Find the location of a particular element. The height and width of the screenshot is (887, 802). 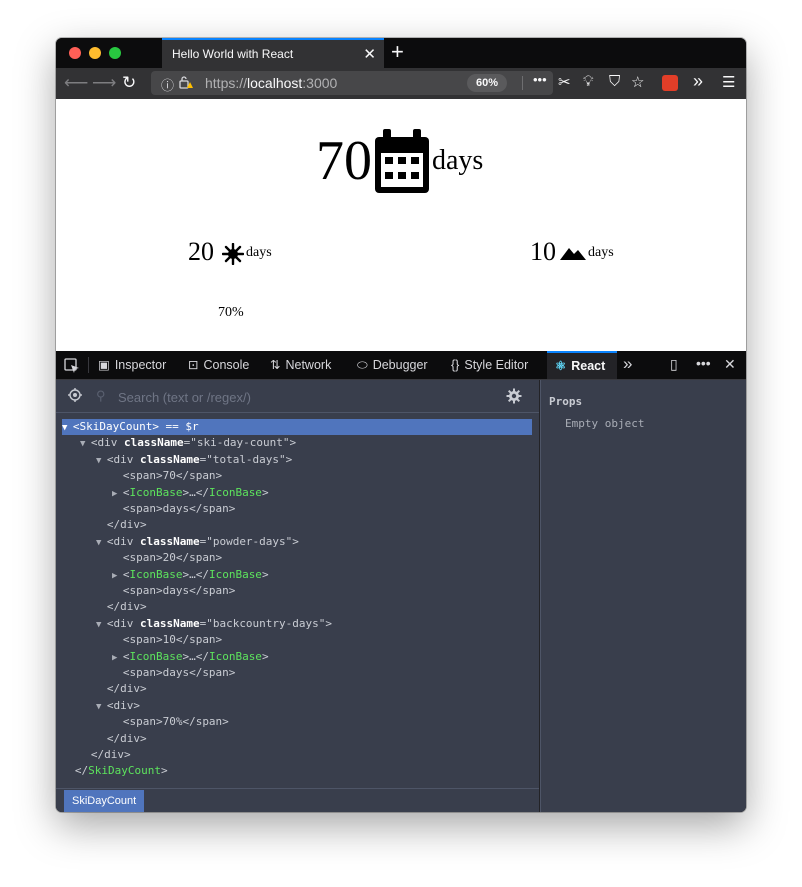

tab-inspector-label: Inspector is located at coordinates (140, 365).